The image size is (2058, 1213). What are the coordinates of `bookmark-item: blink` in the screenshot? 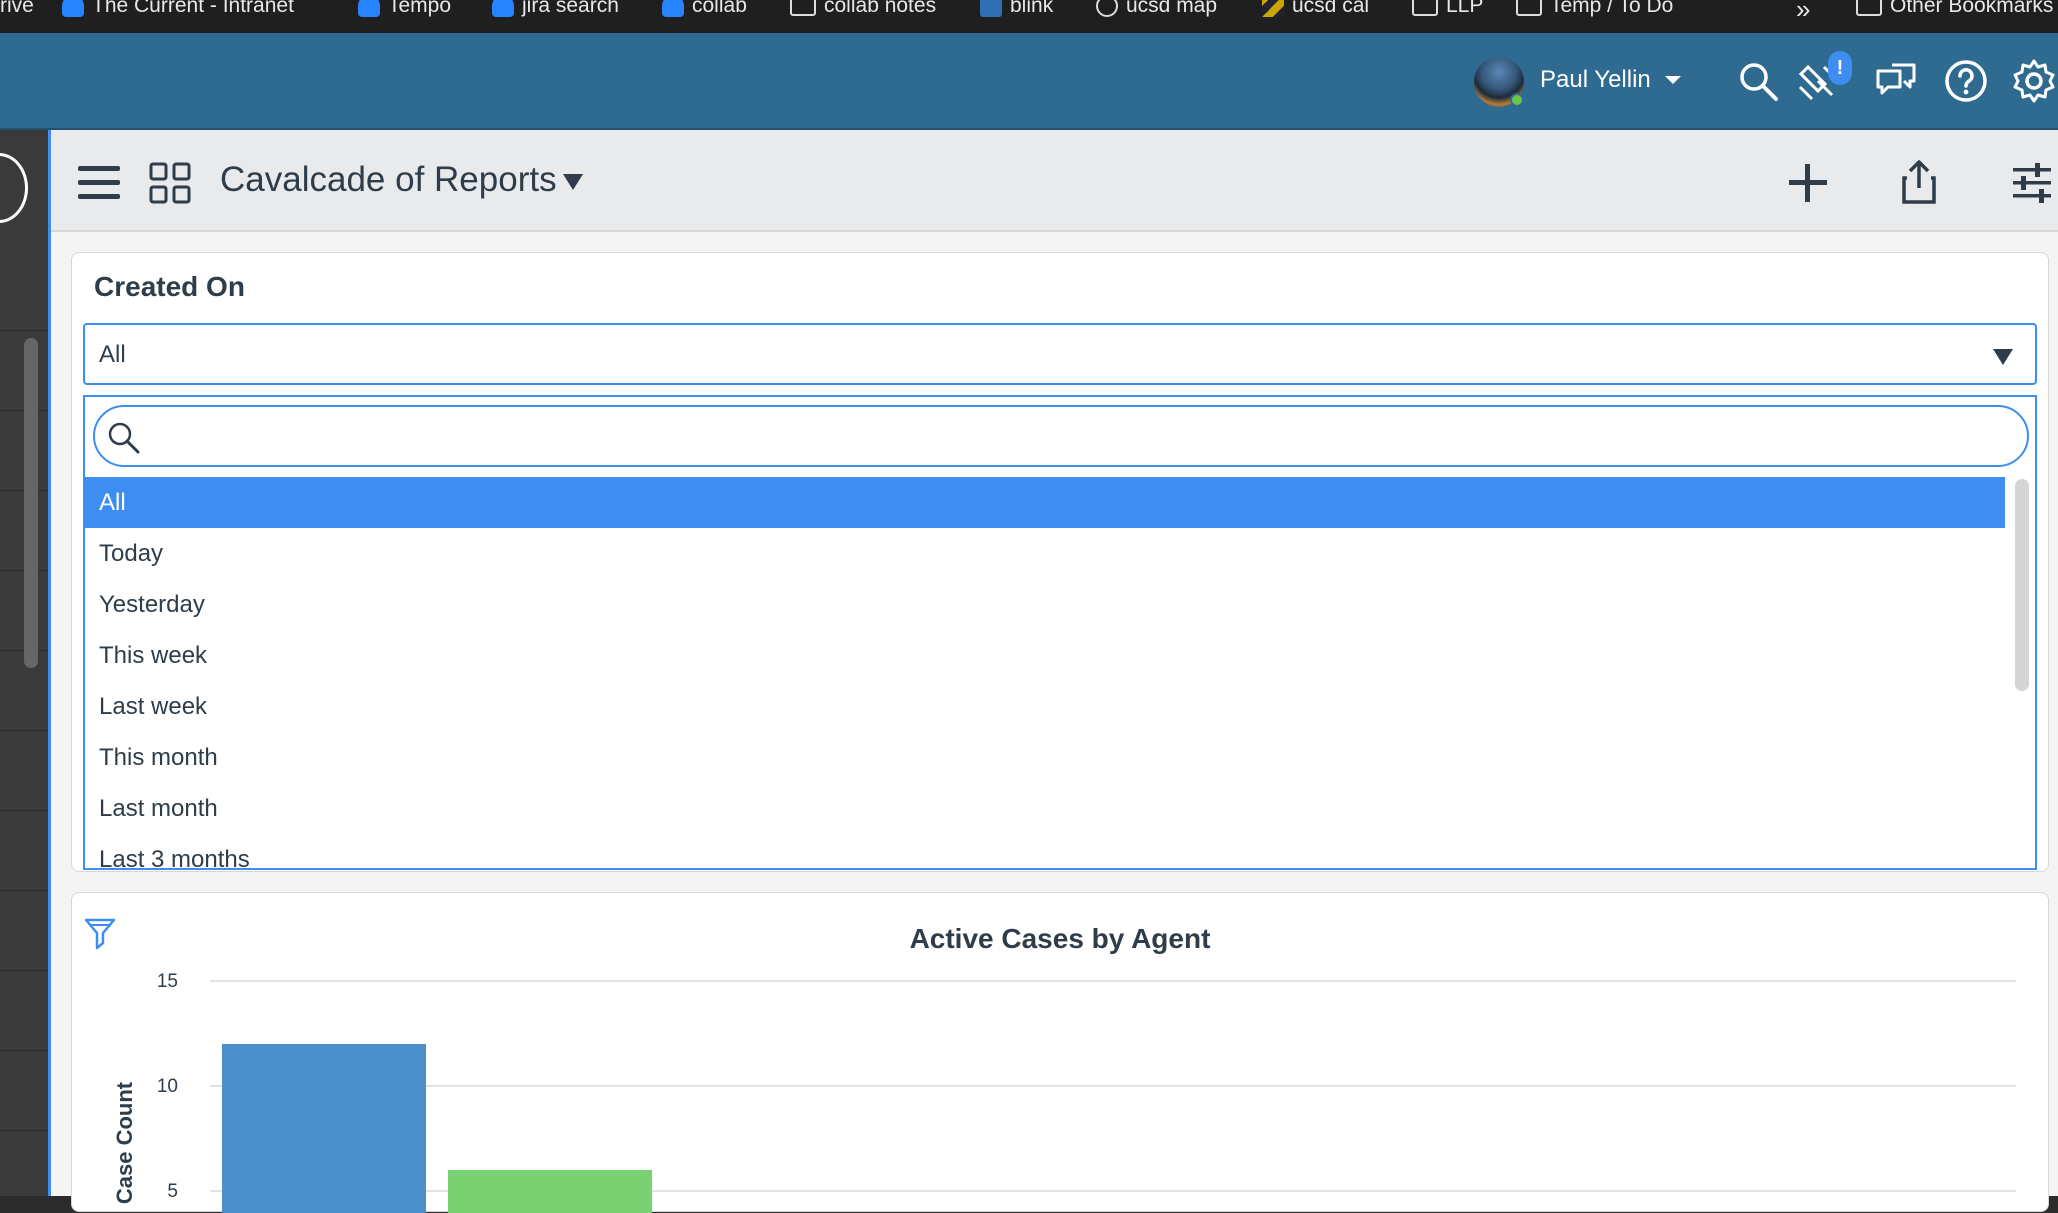 It's located at (1016, 9).